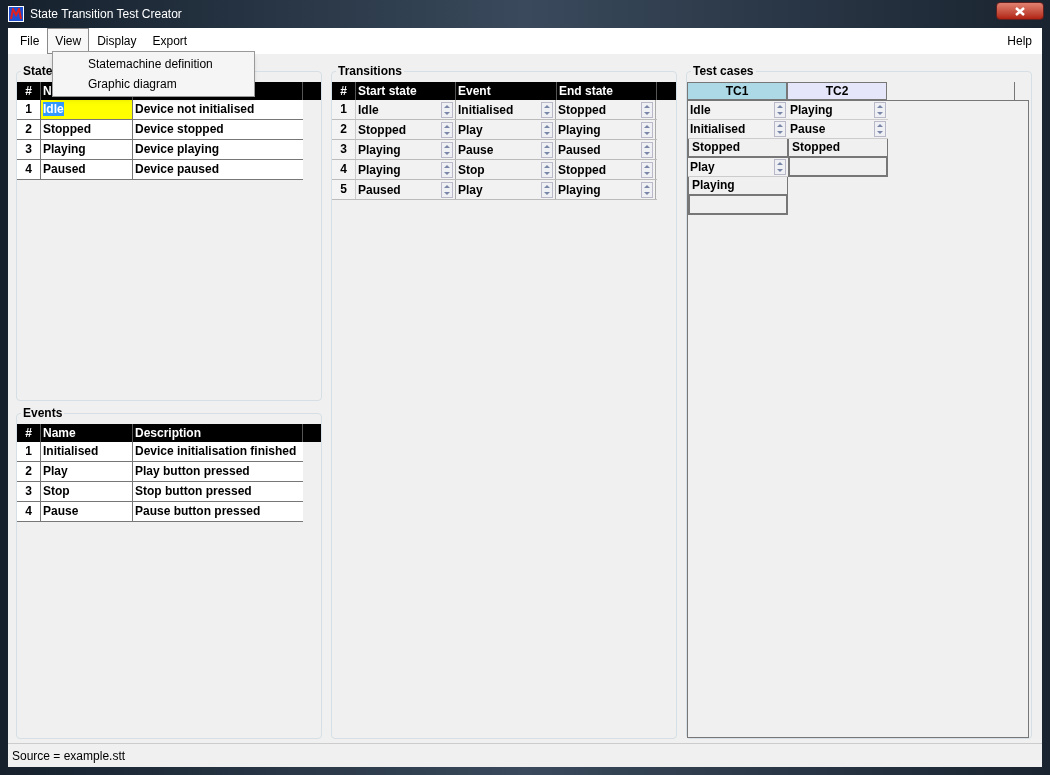  Describe the element at coordinates (117, 41) in the screenshot. I see `menu-item: Display` at that location.